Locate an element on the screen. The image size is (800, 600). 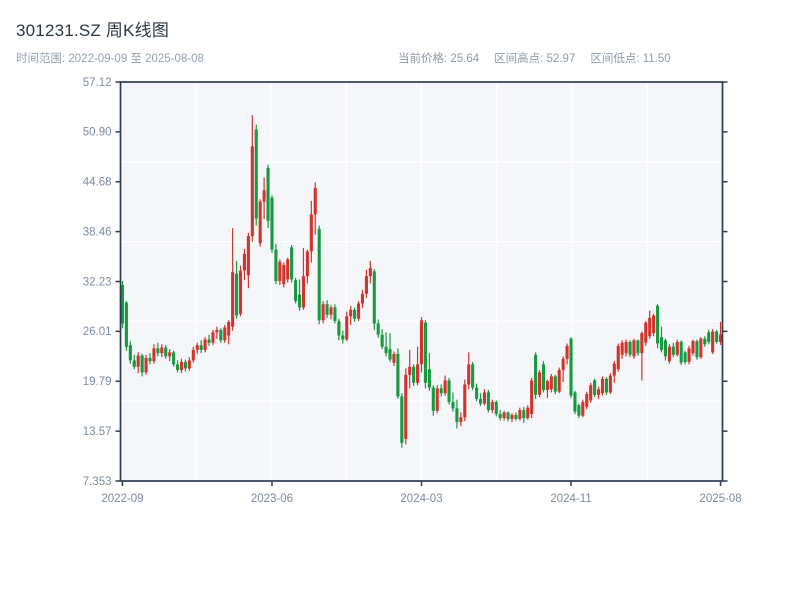
y-tick-label: 44.68 is located at coordinates (97, 183).